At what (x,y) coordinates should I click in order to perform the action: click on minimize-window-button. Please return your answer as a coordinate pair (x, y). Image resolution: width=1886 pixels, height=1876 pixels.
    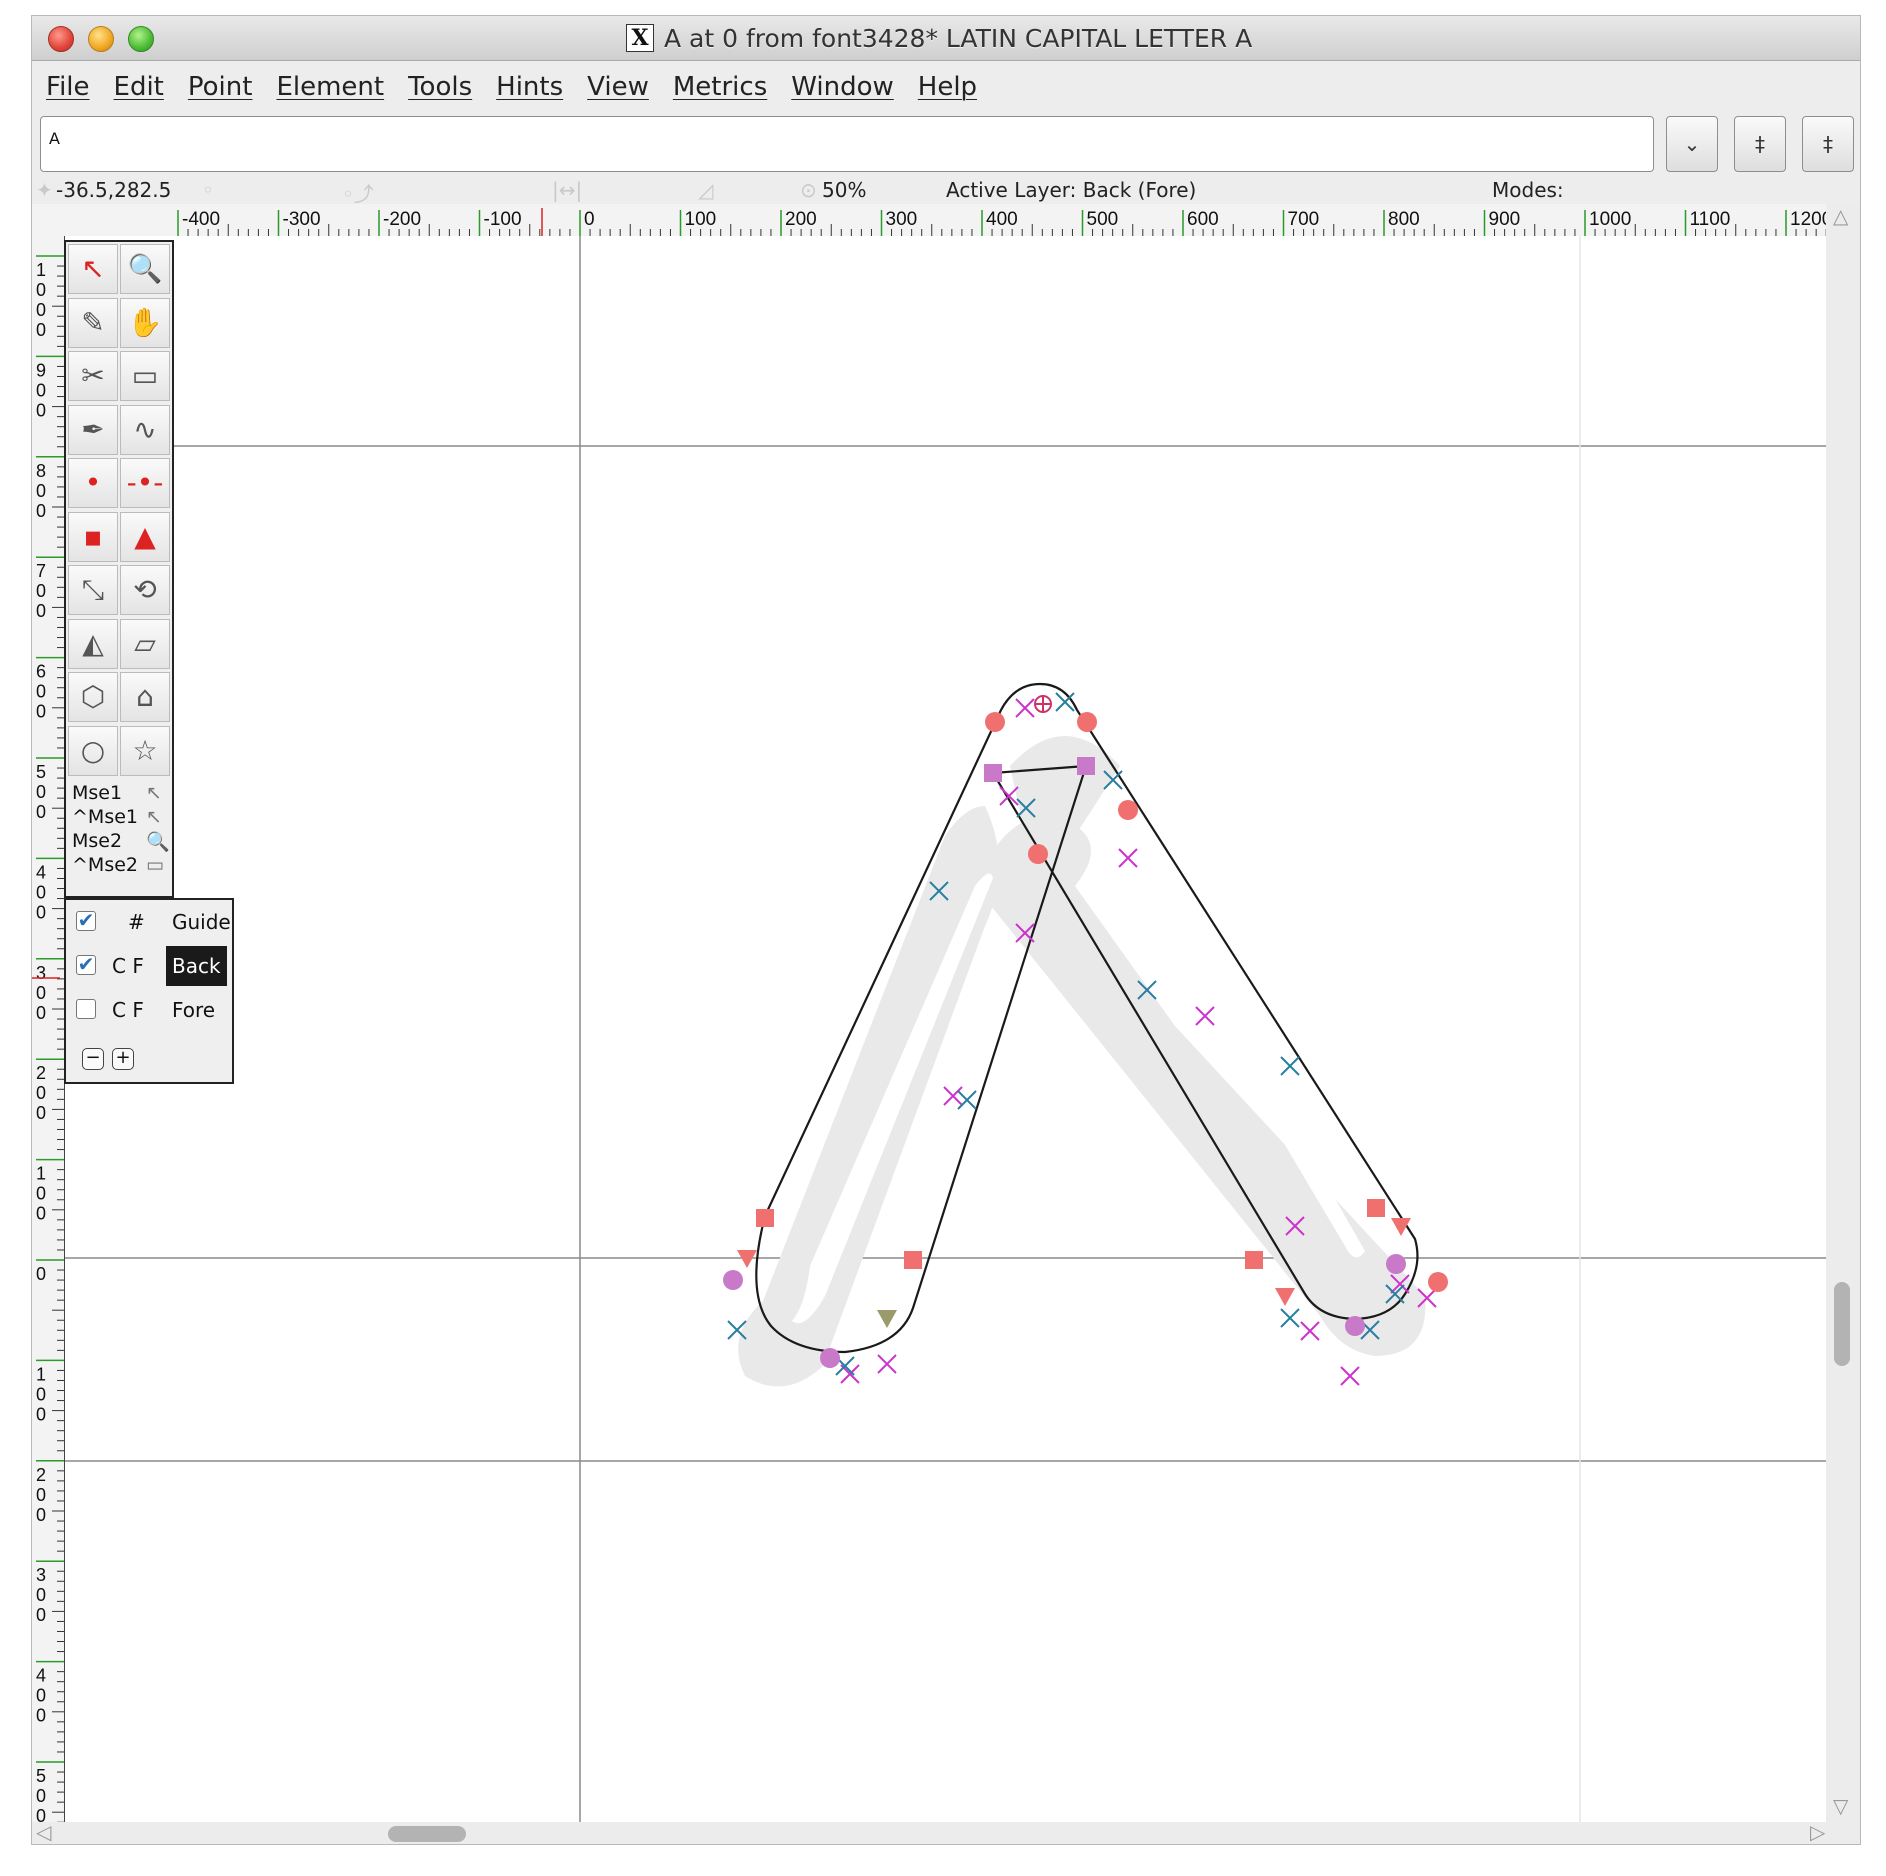
    Looking at the image, I should click on (101, 39).